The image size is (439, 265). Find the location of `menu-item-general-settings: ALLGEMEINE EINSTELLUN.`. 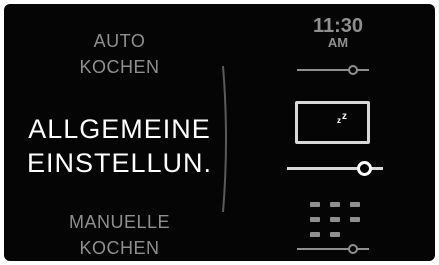

menu-item-general-settings: ALLGEMEINE EINSTELLUN. is located at coordinates (119, 146).